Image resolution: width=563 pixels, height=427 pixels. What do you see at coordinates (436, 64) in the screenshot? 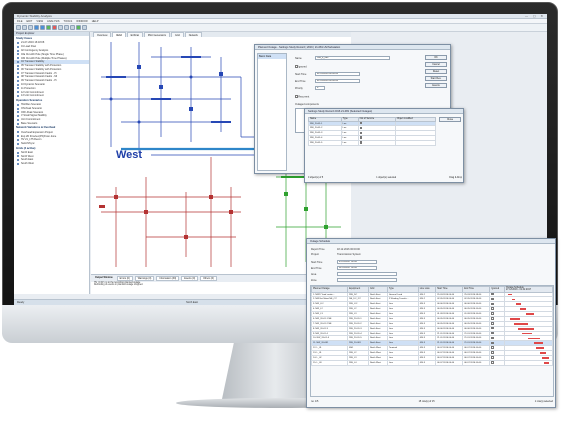
I see `cancel-button: Cancel` at bounding box center [436, 64].